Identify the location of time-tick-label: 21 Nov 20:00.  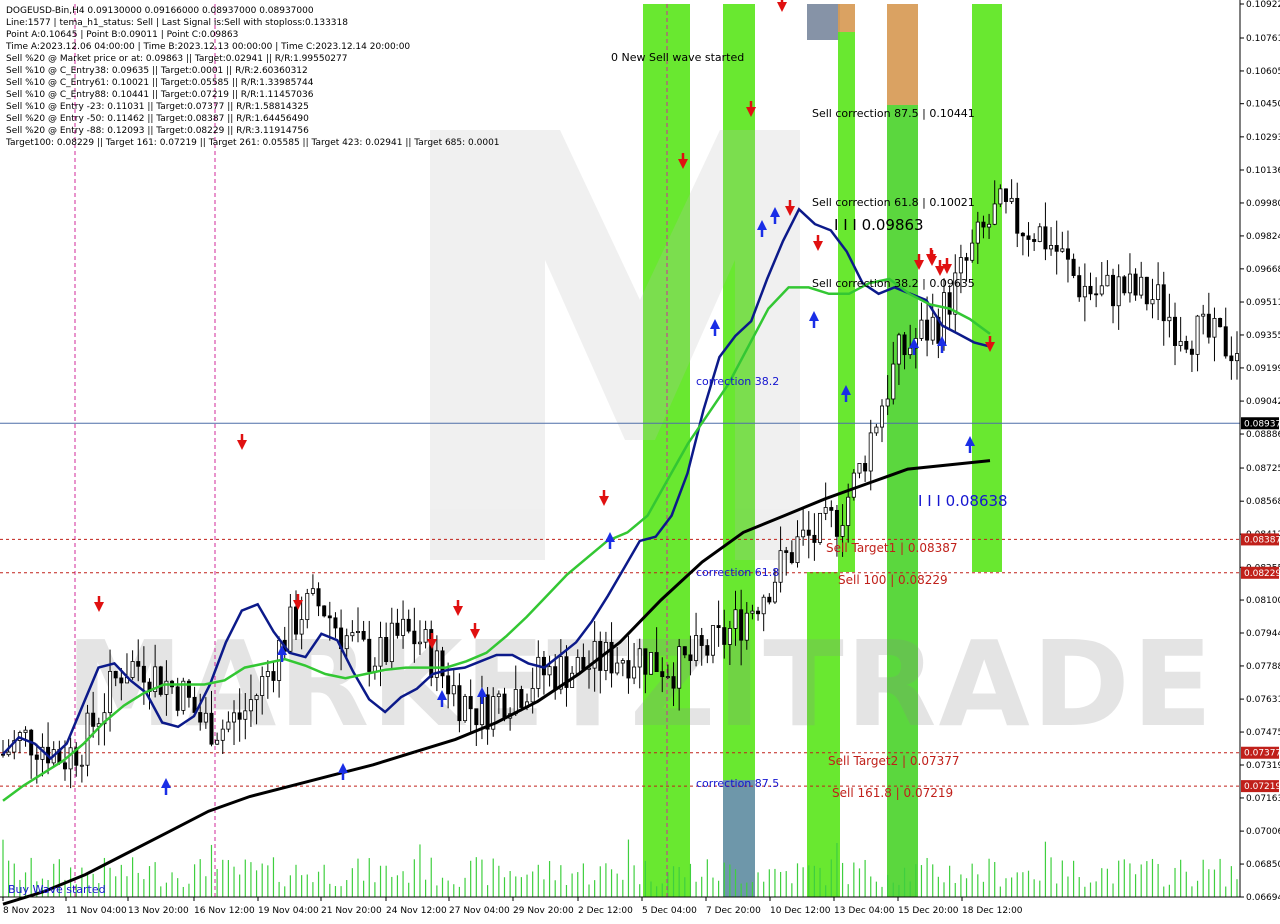
(351, 911).